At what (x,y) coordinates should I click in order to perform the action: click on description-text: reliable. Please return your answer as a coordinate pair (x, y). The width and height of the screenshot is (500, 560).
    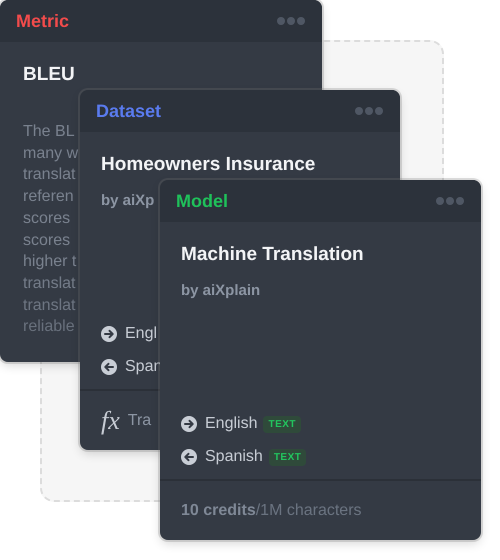
    Looking at the image, I should click on (49, 327).